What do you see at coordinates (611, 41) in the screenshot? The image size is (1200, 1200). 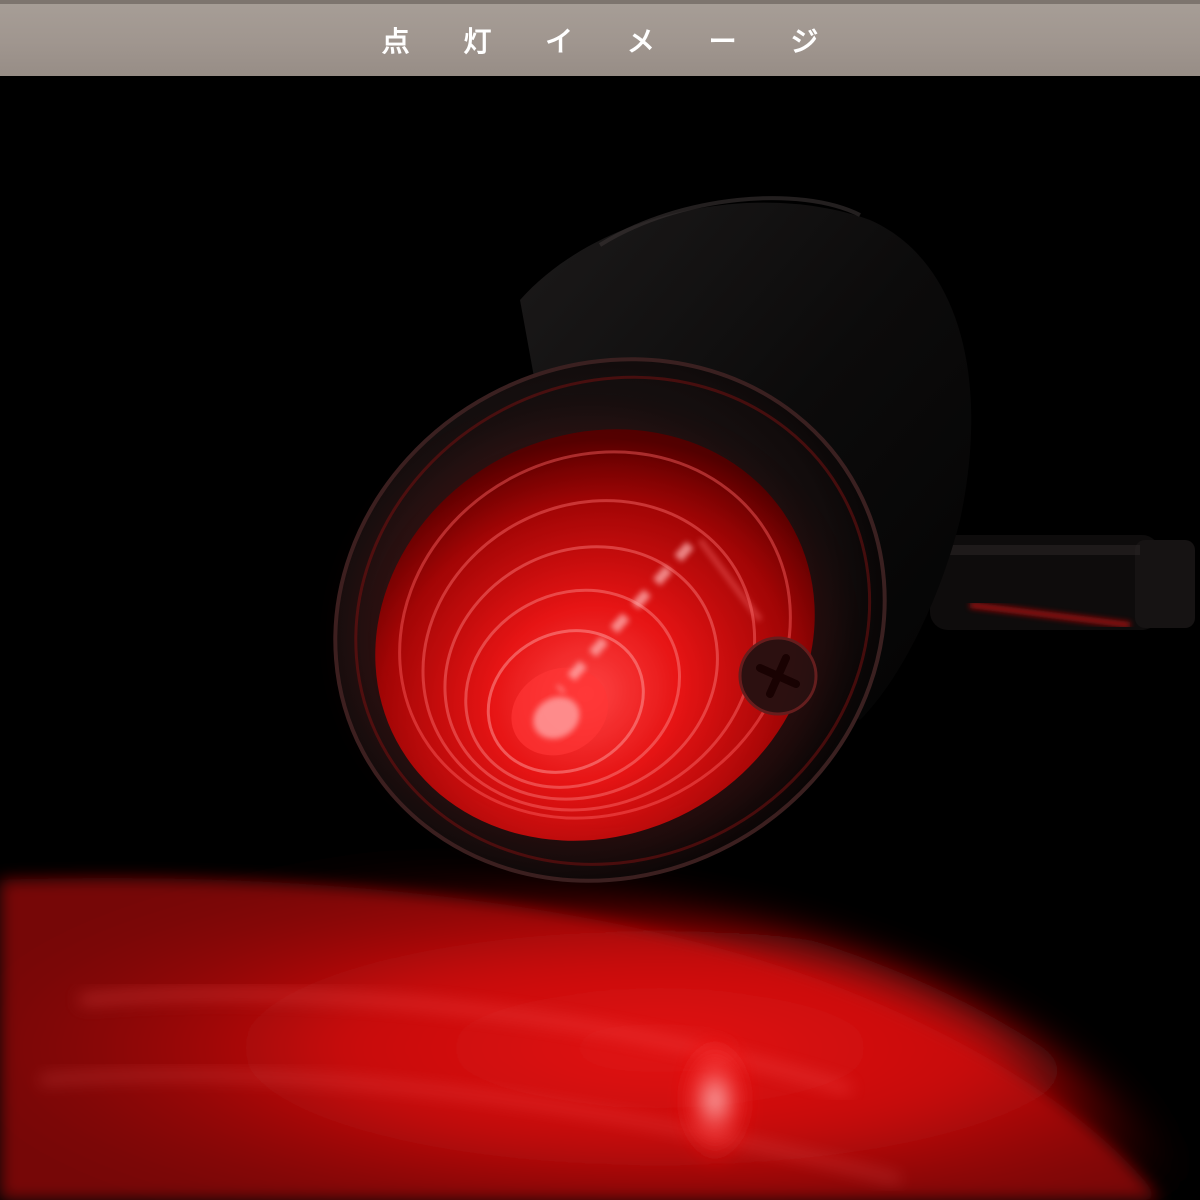 I see `header-title: 点 灯 イ メ ー ジ` at bounding box center [611, 41].